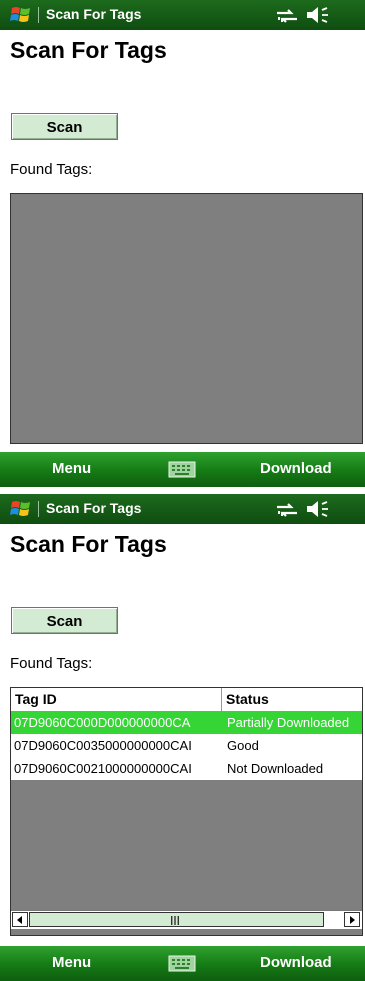  I want to click on horizontal-scrollbar, so click(186, 919).